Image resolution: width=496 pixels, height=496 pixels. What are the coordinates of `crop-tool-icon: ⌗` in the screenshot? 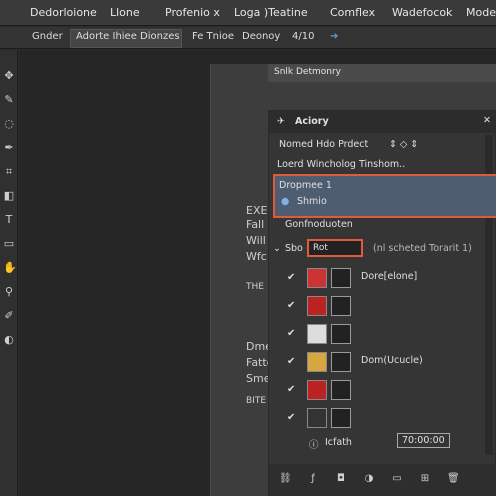 It's located at (9, 172).